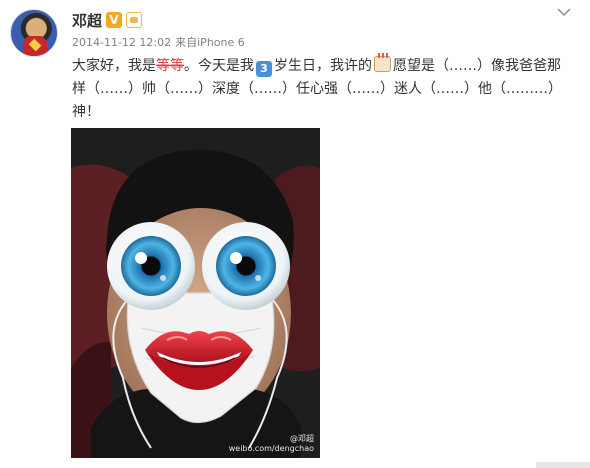 This screenshot has height=468, width=590. I want to click on post-meta: 2014-11-12 12:02 来自iPhone 6, so click(160, 43).